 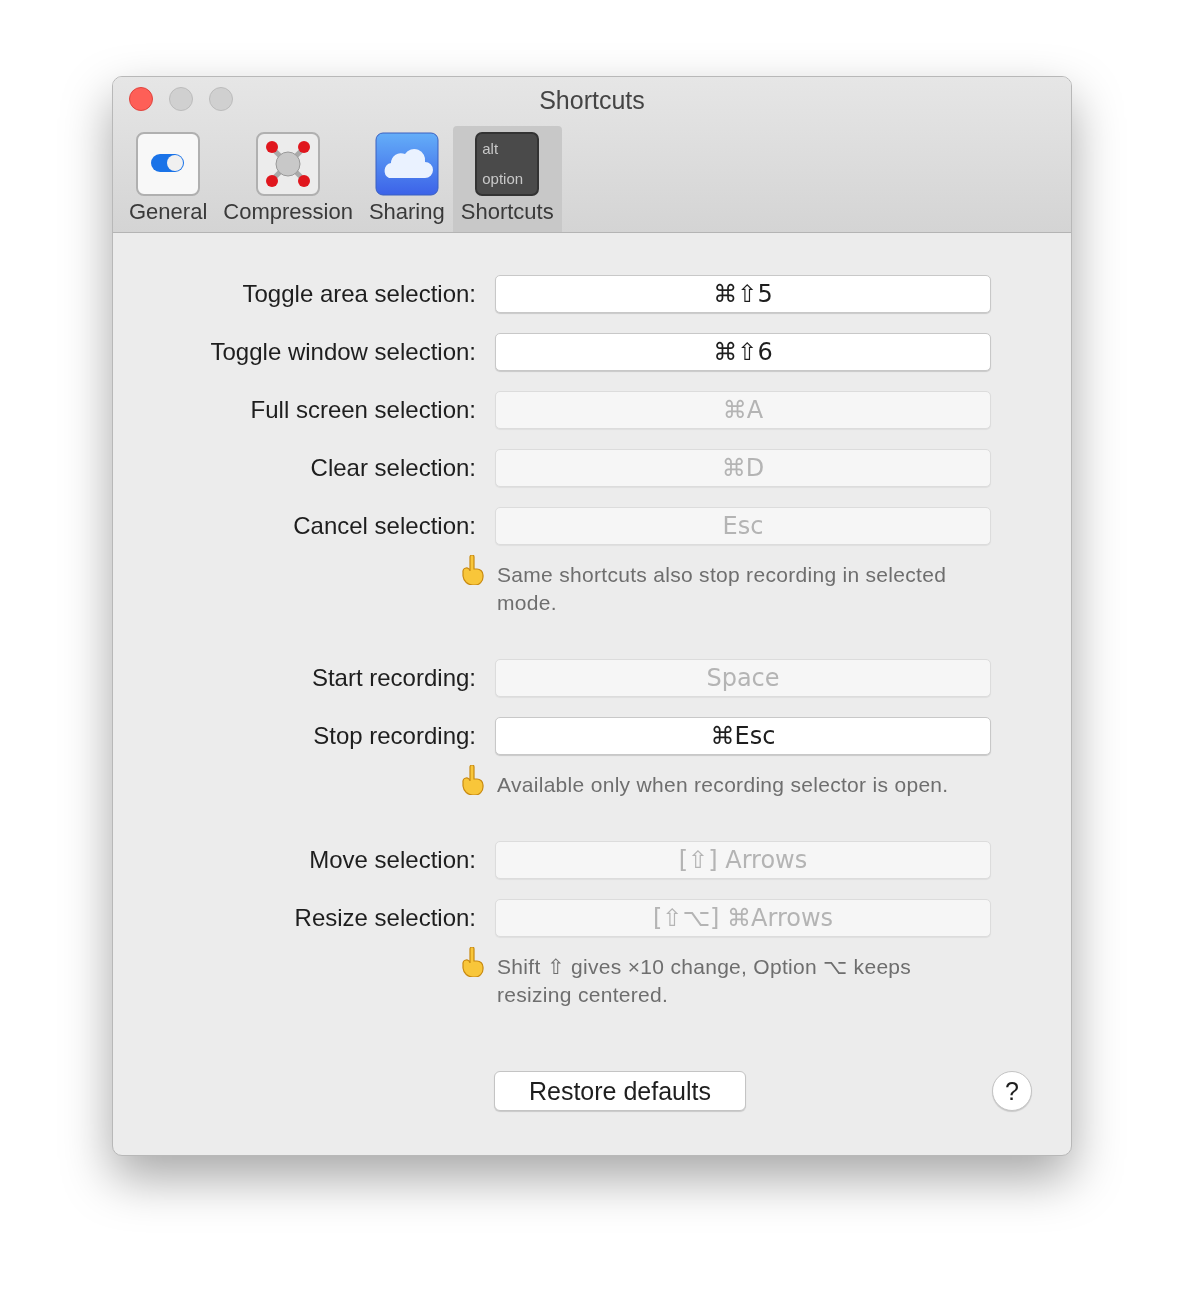 What do you see at coordinates (392, 468) in the screenshot?
I see `field-label: Clear selection:` at bounding box center [392, 468].